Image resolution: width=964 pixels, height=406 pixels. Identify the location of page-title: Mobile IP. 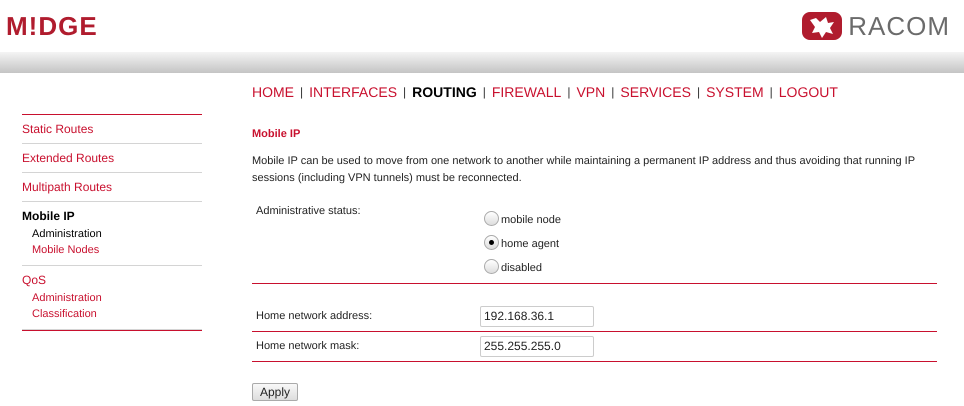
(277, 134).